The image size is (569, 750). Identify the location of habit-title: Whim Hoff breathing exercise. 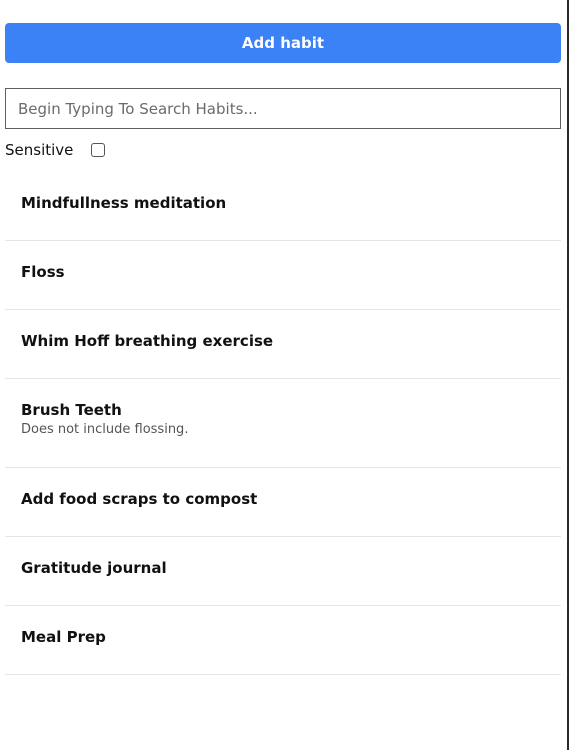
(147, 341).